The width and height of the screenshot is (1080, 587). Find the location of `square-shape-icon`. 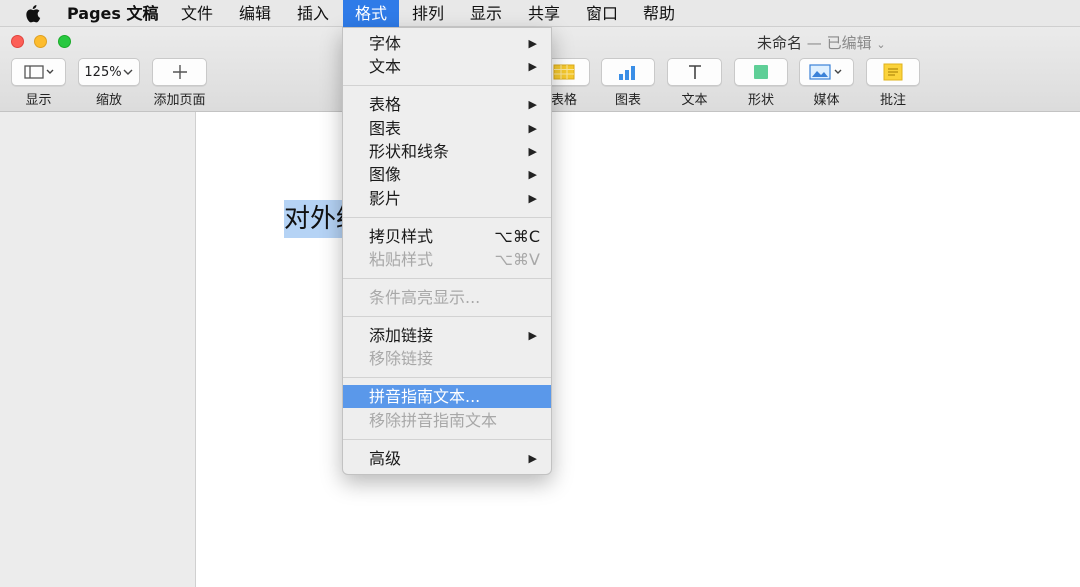

square-shape-icon is located at coordinates (761, 72).